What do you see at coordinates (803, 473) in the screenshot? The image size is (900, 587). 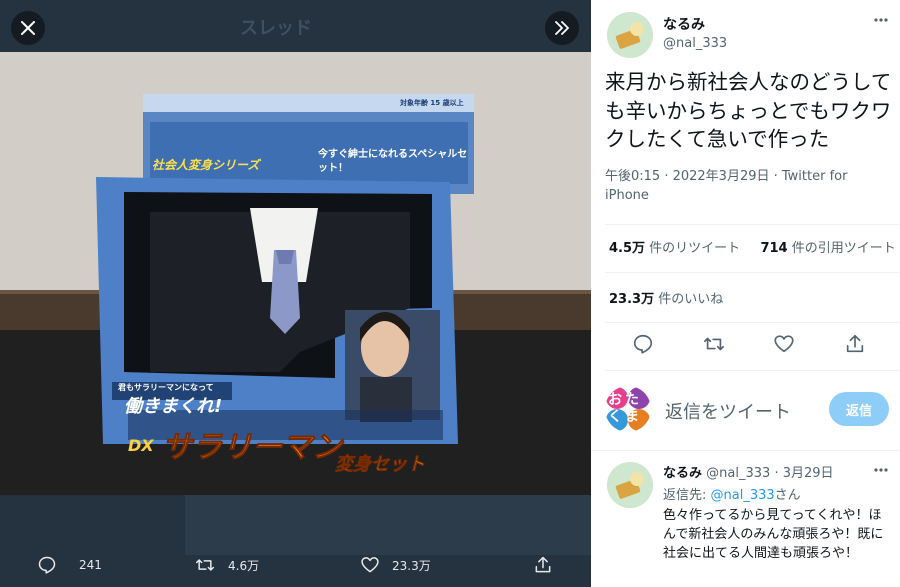 I see `reply-date: · 3月29日` at bounding box center [803, 473].